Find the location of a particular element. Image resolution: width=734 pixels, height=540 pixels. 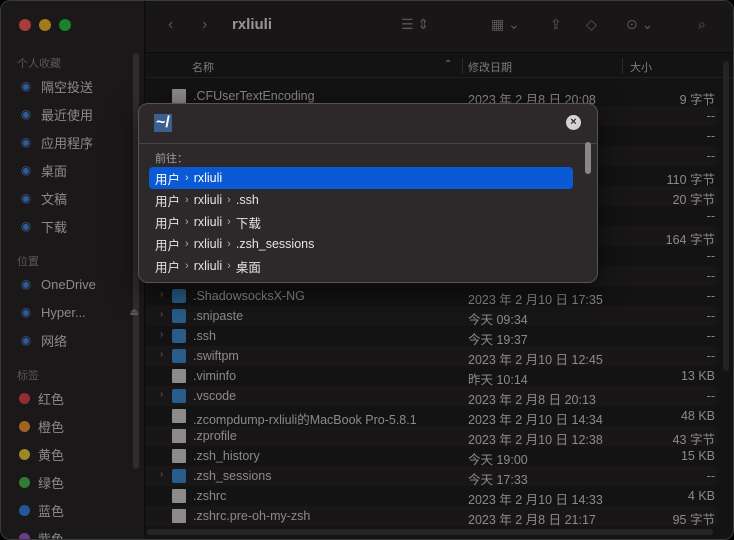

divider is located at coordinates (368, 143).